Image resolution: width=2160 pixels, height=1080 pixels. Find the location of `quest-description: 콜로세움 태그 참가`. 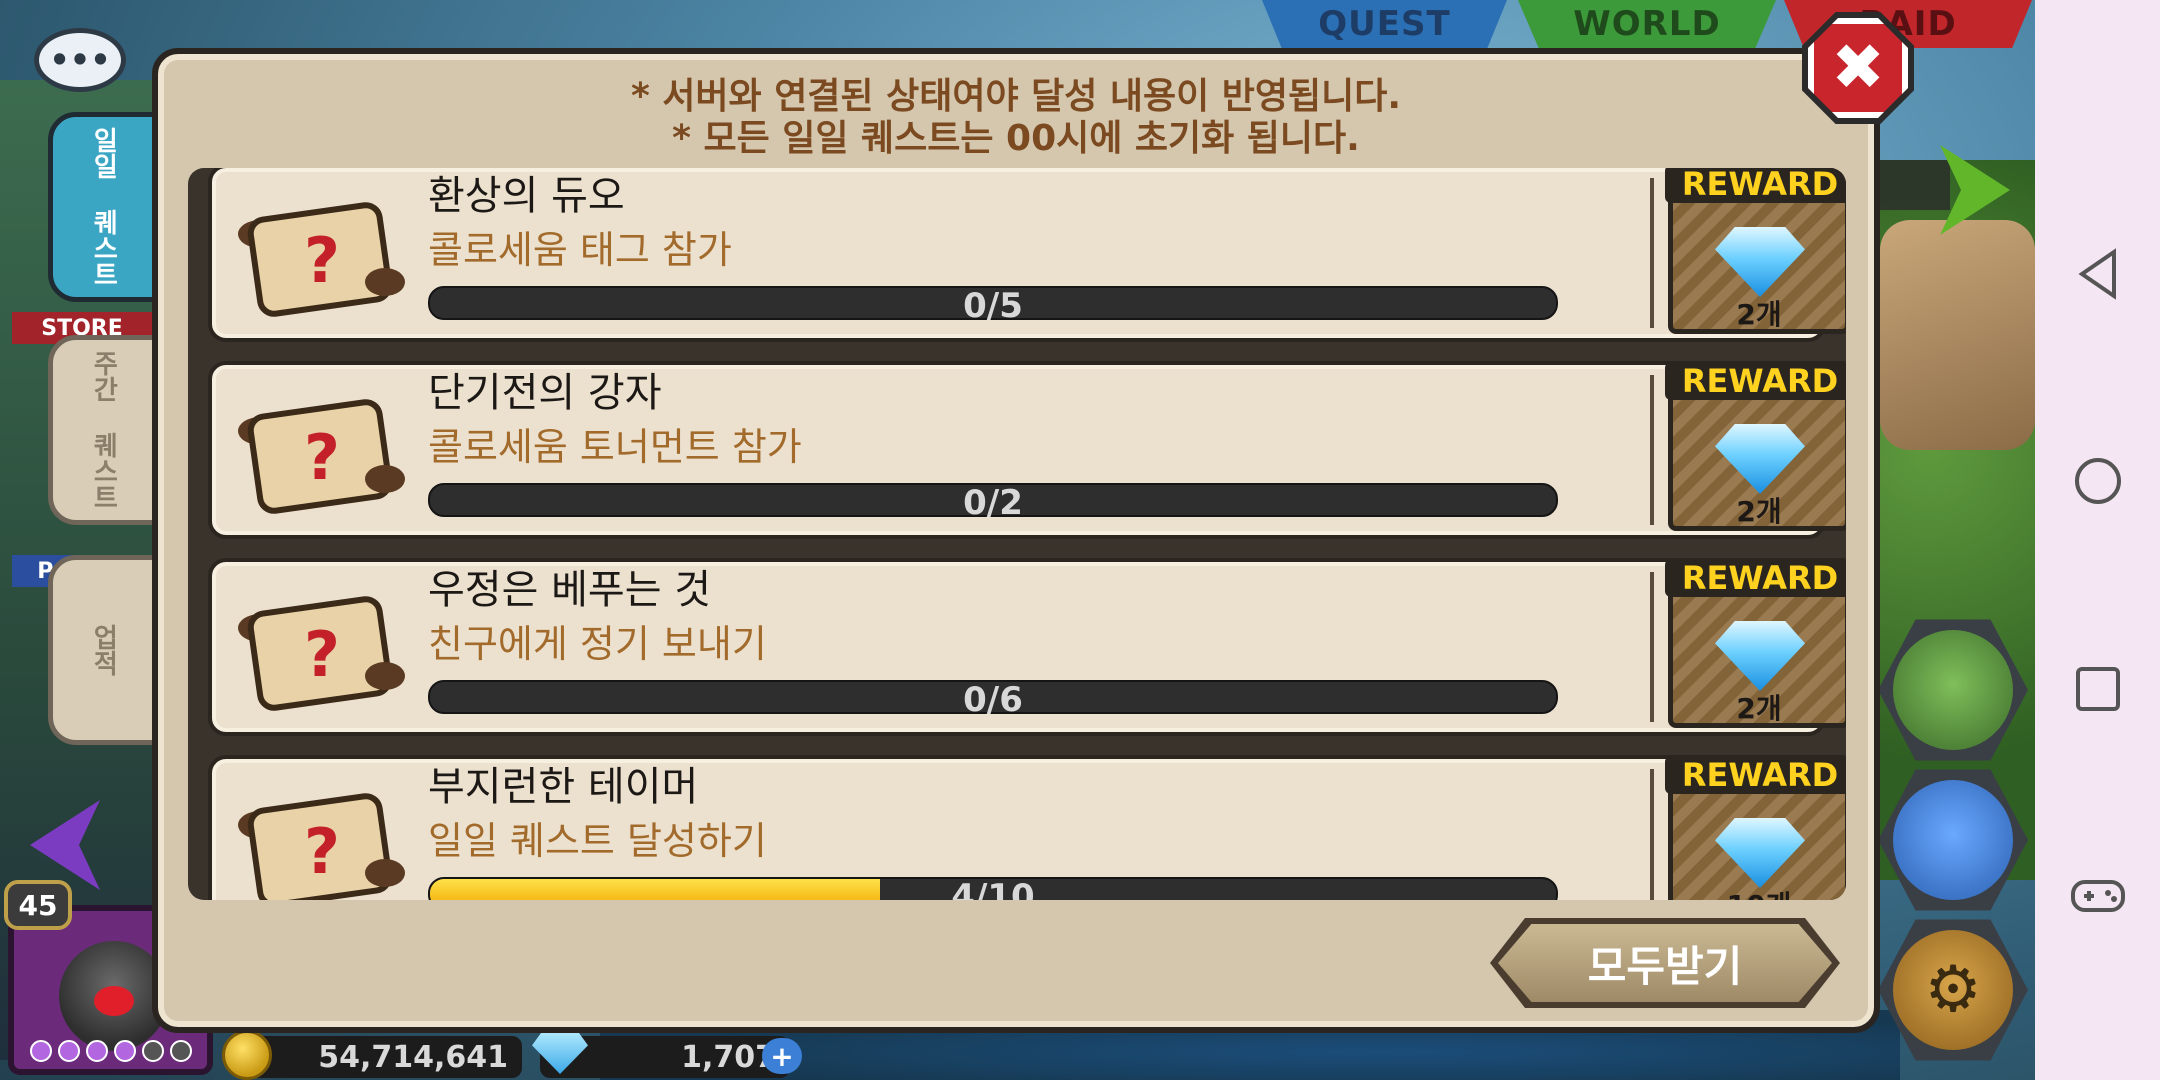

quest-description: 콜로세움 태그 참가 is located at coordinates (580, 250).